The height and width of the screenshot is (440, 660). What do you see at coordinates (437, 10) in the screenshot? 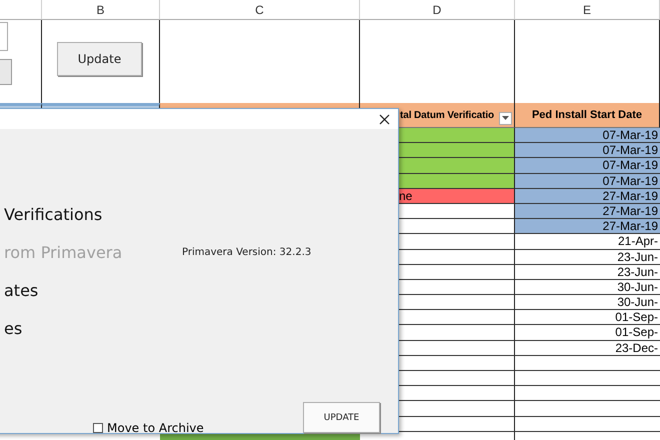
I see `column-header: D` at bounding box center [437, 10].